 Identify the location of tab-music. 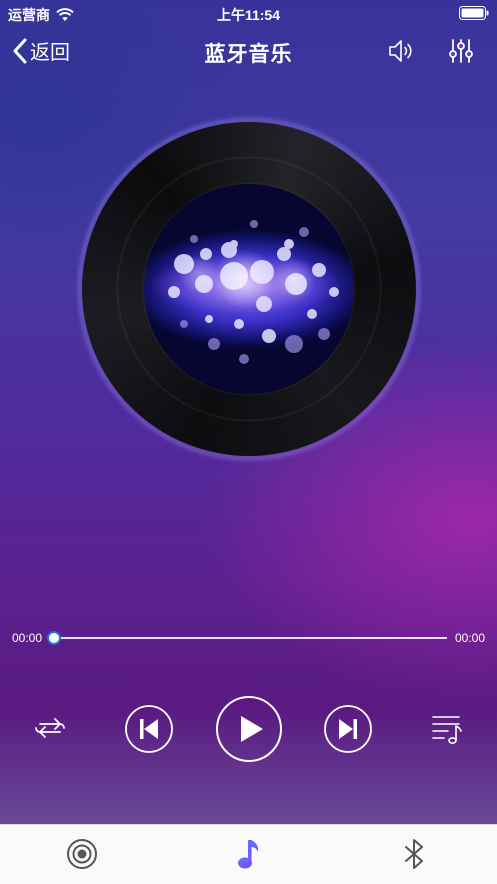
(248, 854).